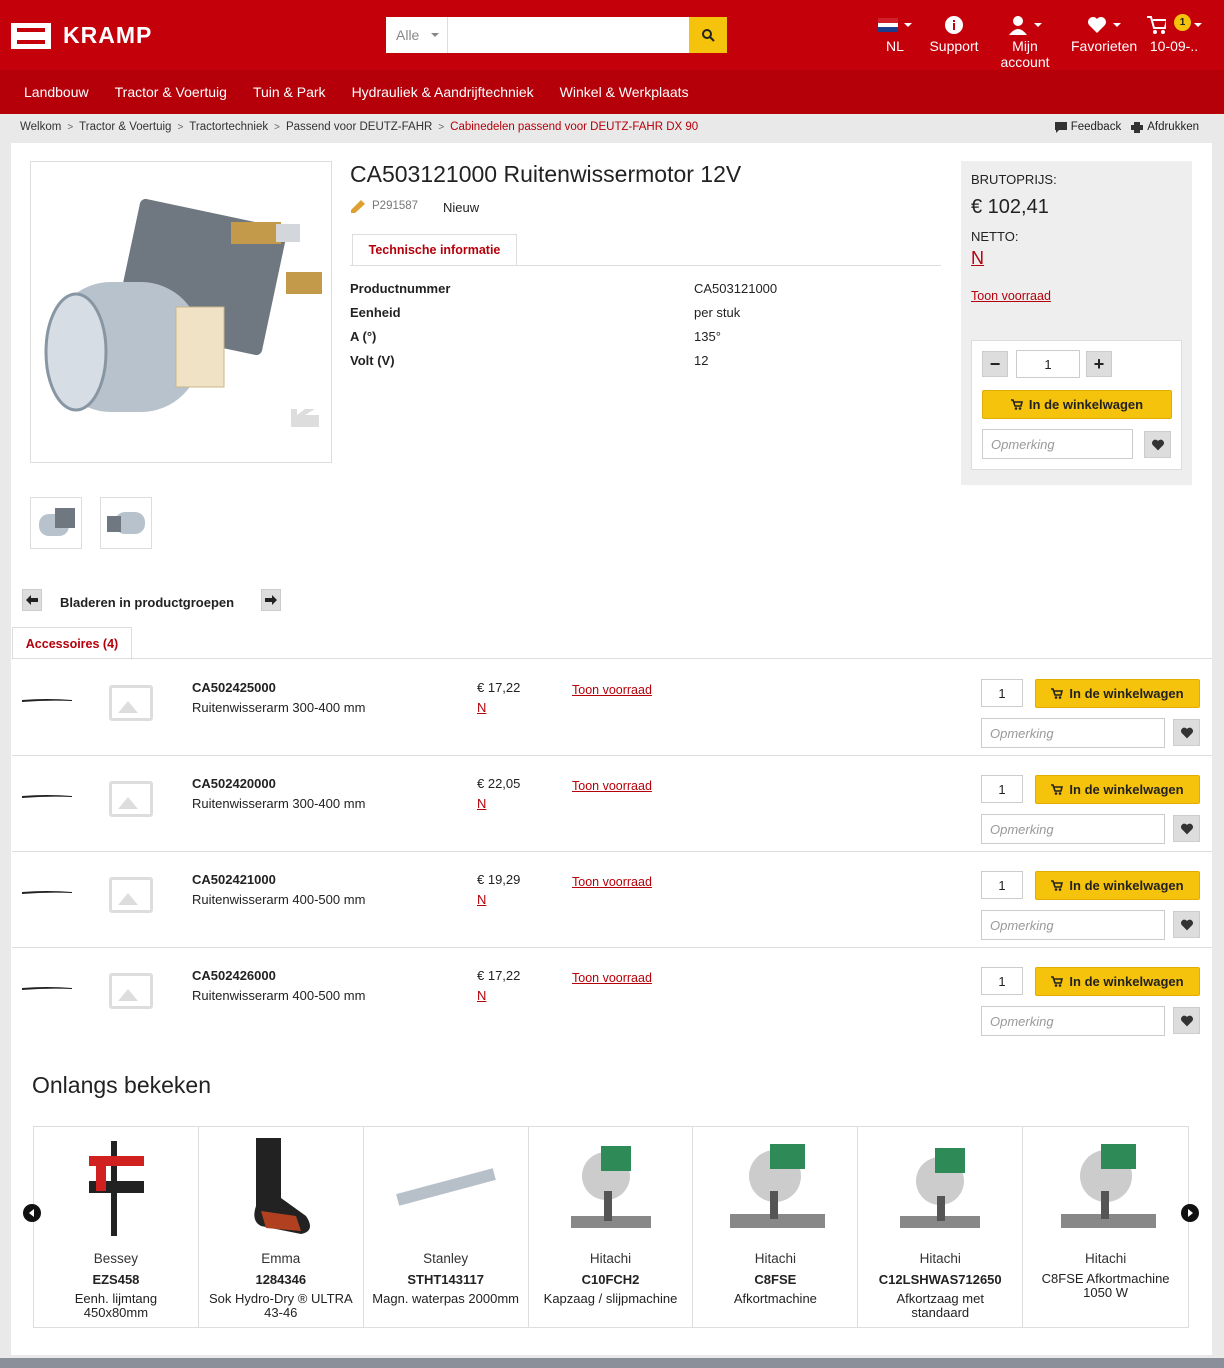  What do you see at coordinates (81, 35) in the screenshot?
I see `kramp-logo: KRAMP` at bounding box center [81, 35].